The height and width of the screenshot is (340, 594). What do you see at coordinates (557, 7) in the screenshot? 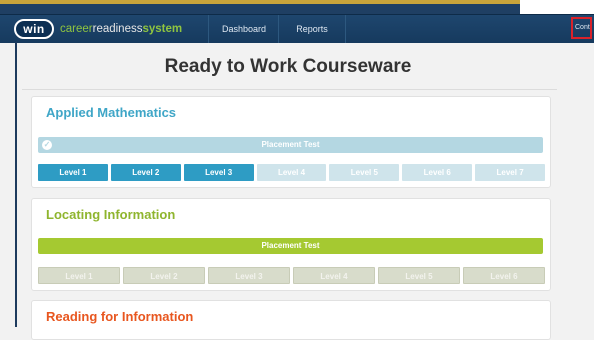
I see `top-white-area` at bounding box center [557, 7].